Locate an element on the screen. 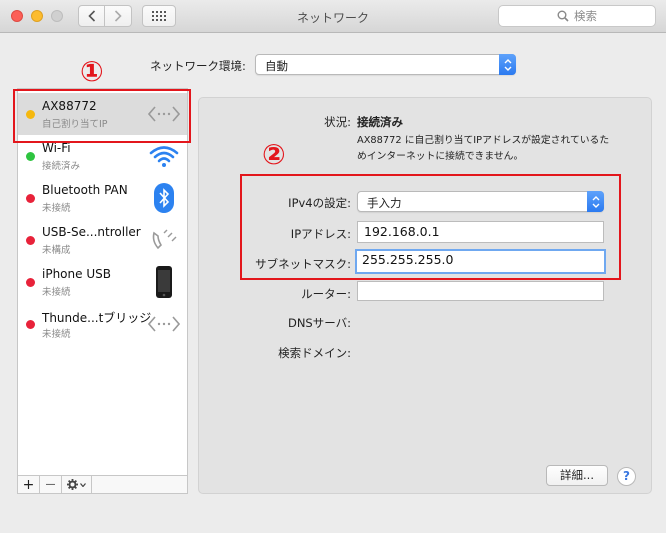  bluetooth-icon is located at coordinates (164, 198).